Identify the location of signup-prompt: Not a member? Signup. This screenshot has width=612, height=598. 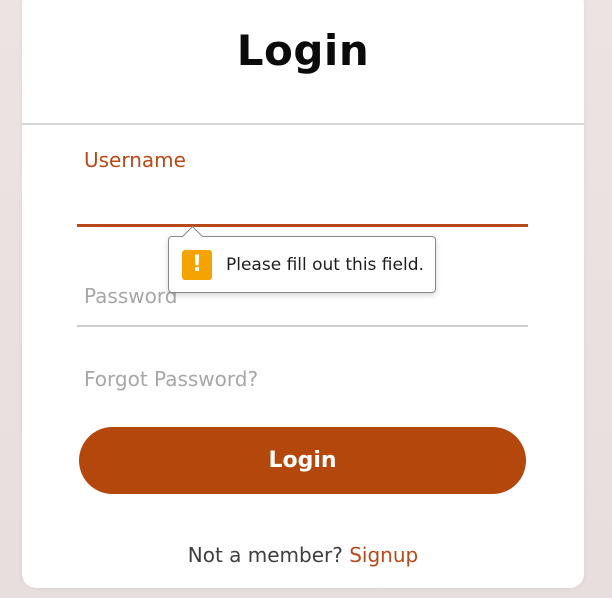
(303, 555).